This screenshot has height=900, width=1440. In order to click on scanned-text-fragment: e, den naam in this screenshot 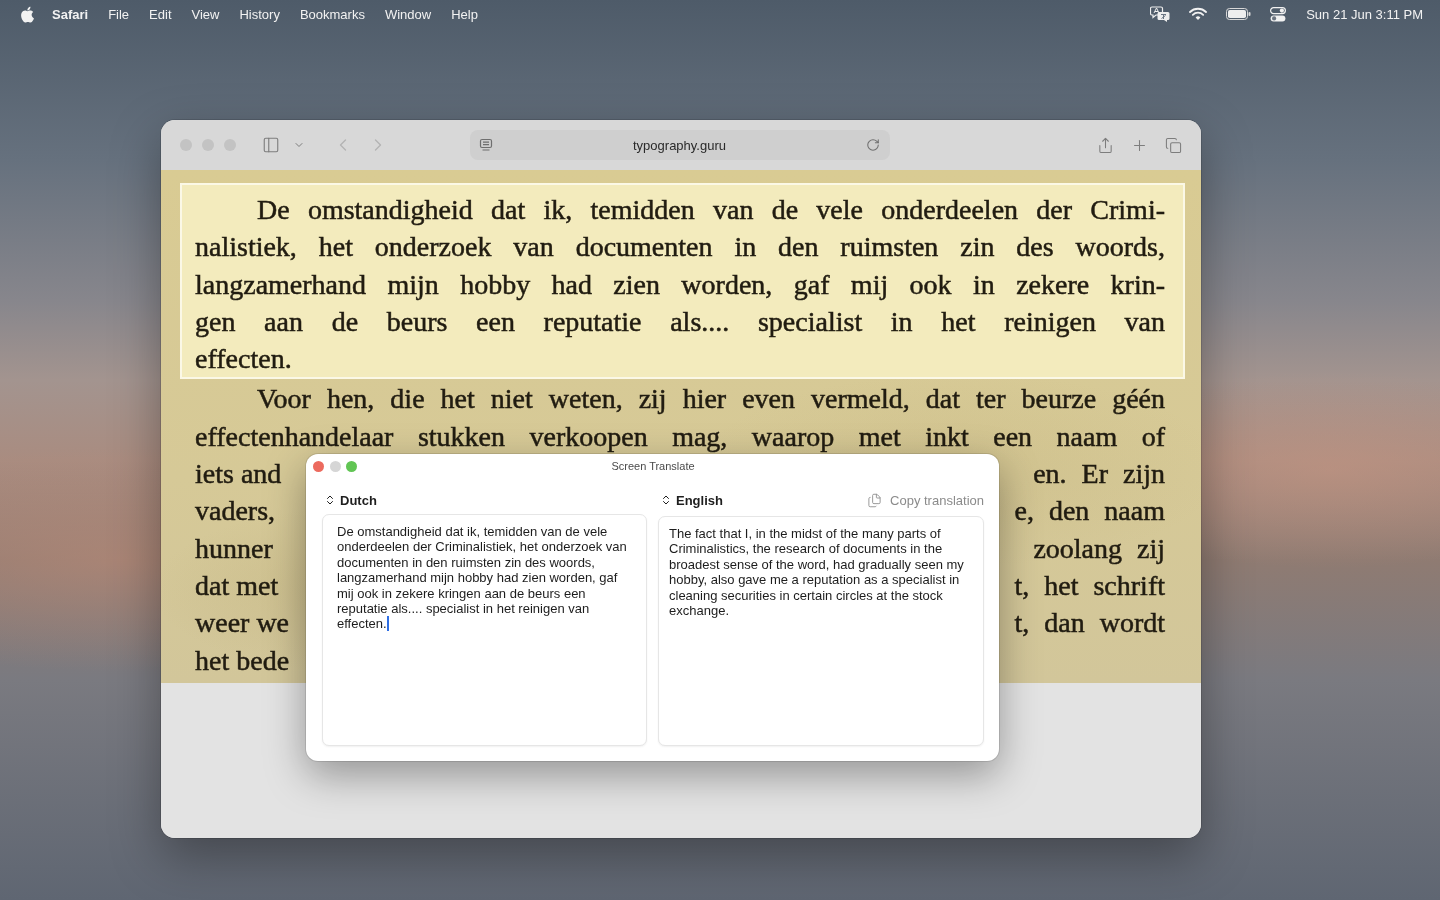, I will do `click(1089, 511)`.